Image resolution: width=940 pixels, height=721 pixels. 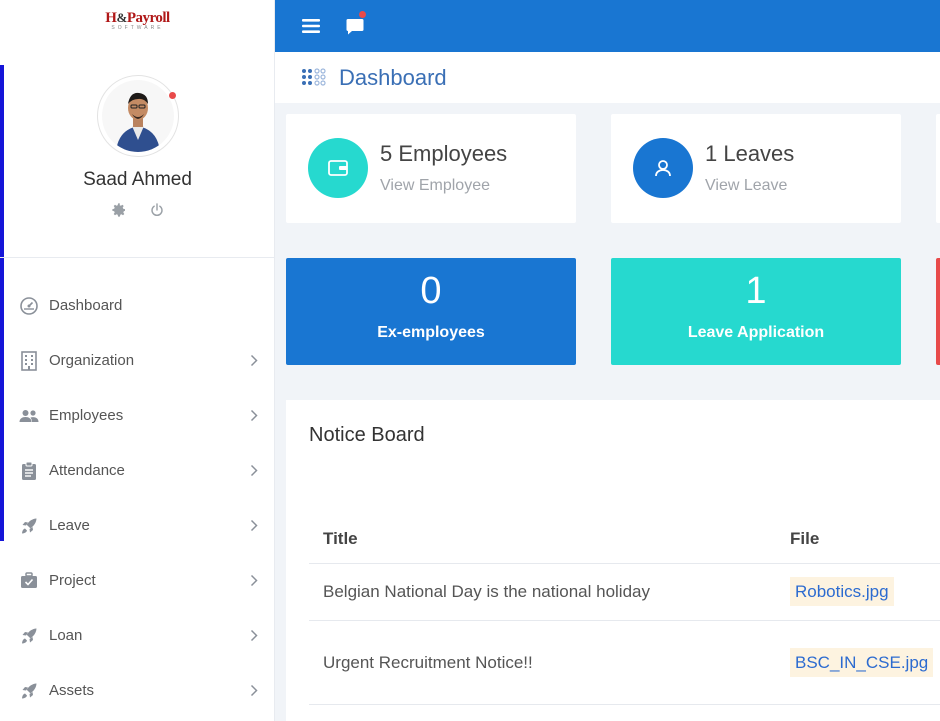 I want to click on sidebar-item-project: Project, so click(x=137, y=580).